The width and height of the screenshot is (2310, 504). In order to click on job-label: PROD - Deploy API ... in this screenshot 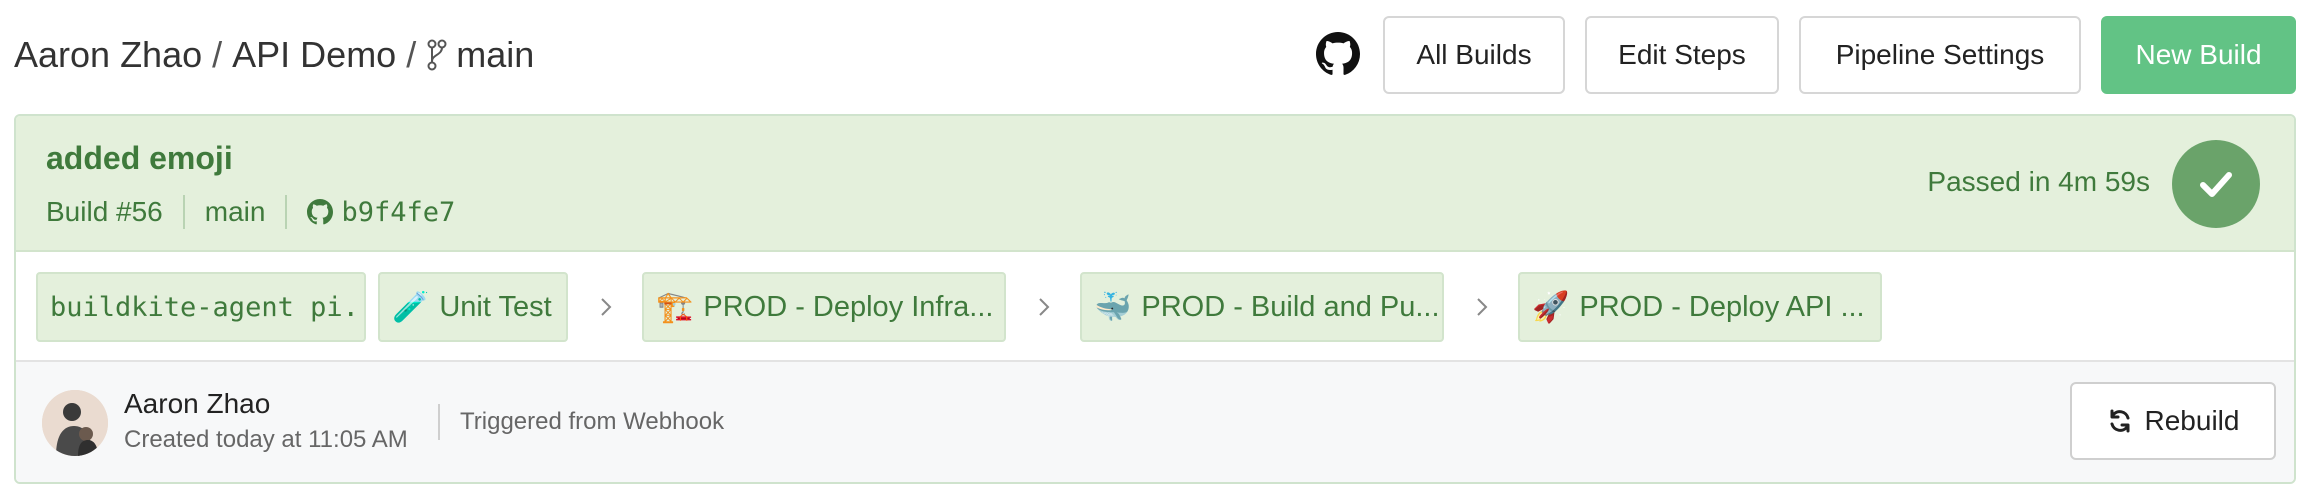, I will do `click(1722, 306)`.